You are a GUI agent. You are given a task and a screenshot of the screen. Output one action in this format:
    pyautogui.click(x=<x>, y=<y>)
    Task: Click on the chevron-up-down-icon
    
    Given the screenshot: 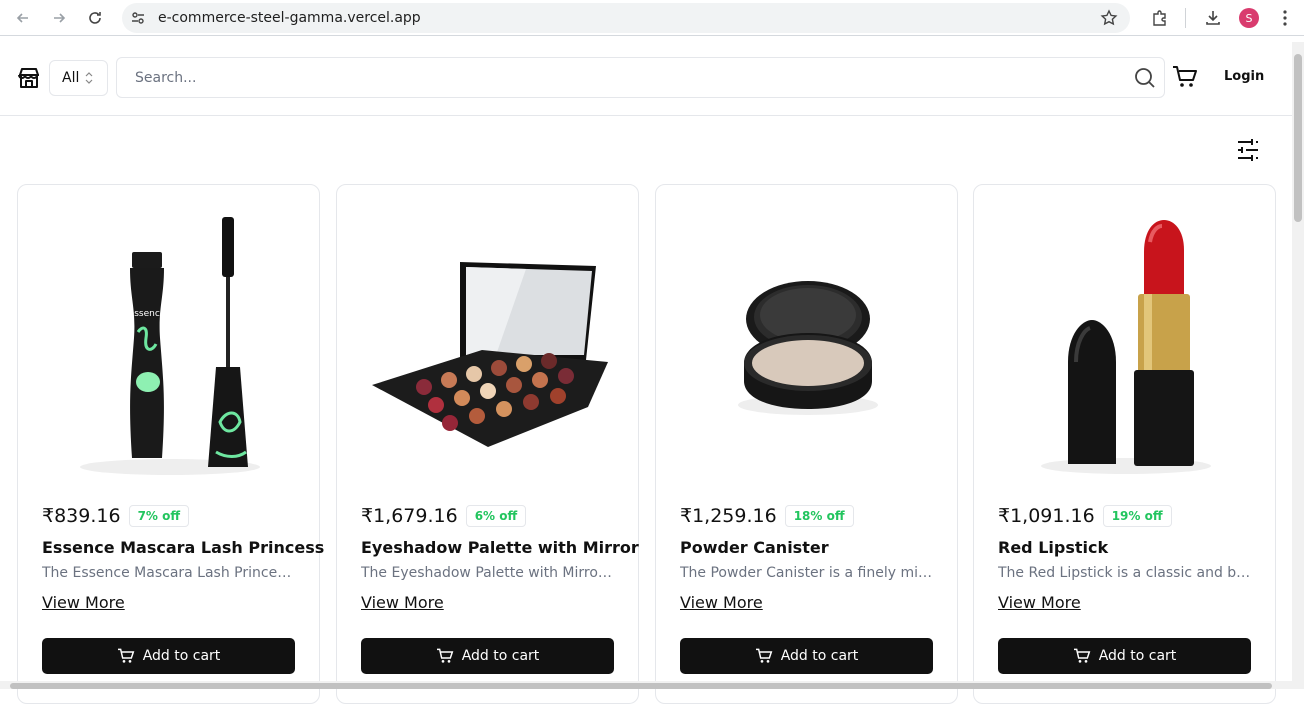 What is the action you would take?
    pyautogui.click(x=89, y=80)
    